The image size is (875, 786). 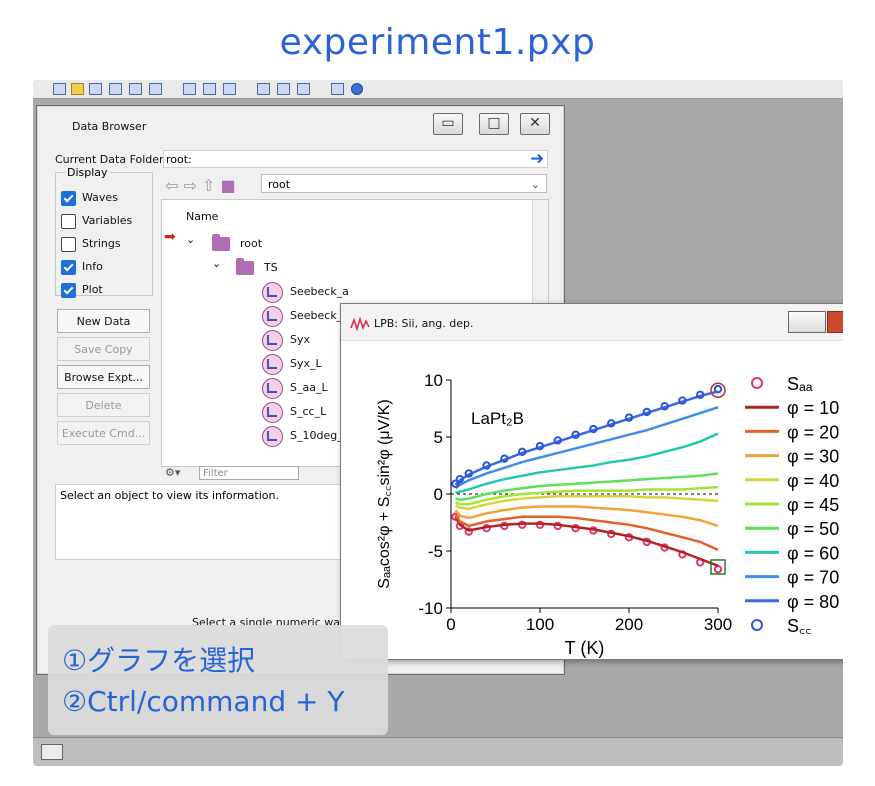 I want to click on y-tick-label: 0, so click(x=438, y=494).